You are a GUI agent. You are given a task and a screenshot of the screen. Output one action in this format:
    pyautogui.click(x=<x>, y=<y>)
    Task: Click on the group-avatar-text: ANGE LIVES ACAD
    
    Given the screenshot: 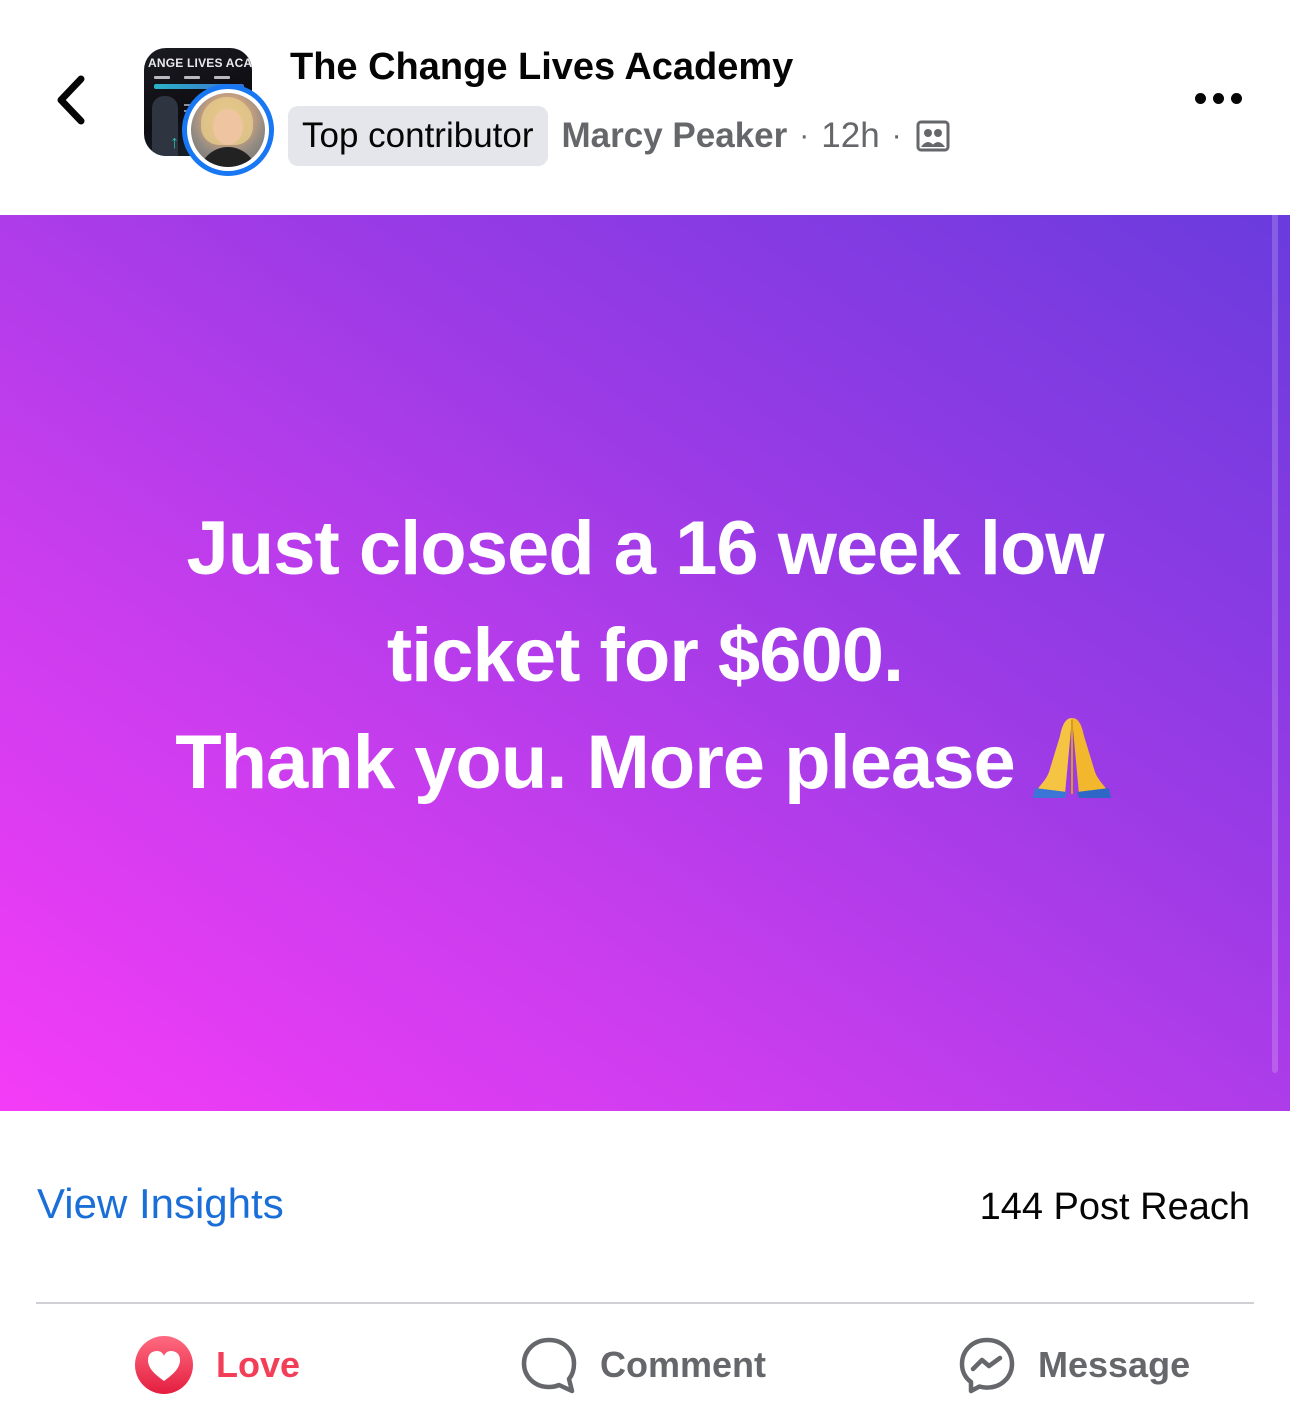 What is the action you would take?
    pyautogui.click(x=200, y=63)
    